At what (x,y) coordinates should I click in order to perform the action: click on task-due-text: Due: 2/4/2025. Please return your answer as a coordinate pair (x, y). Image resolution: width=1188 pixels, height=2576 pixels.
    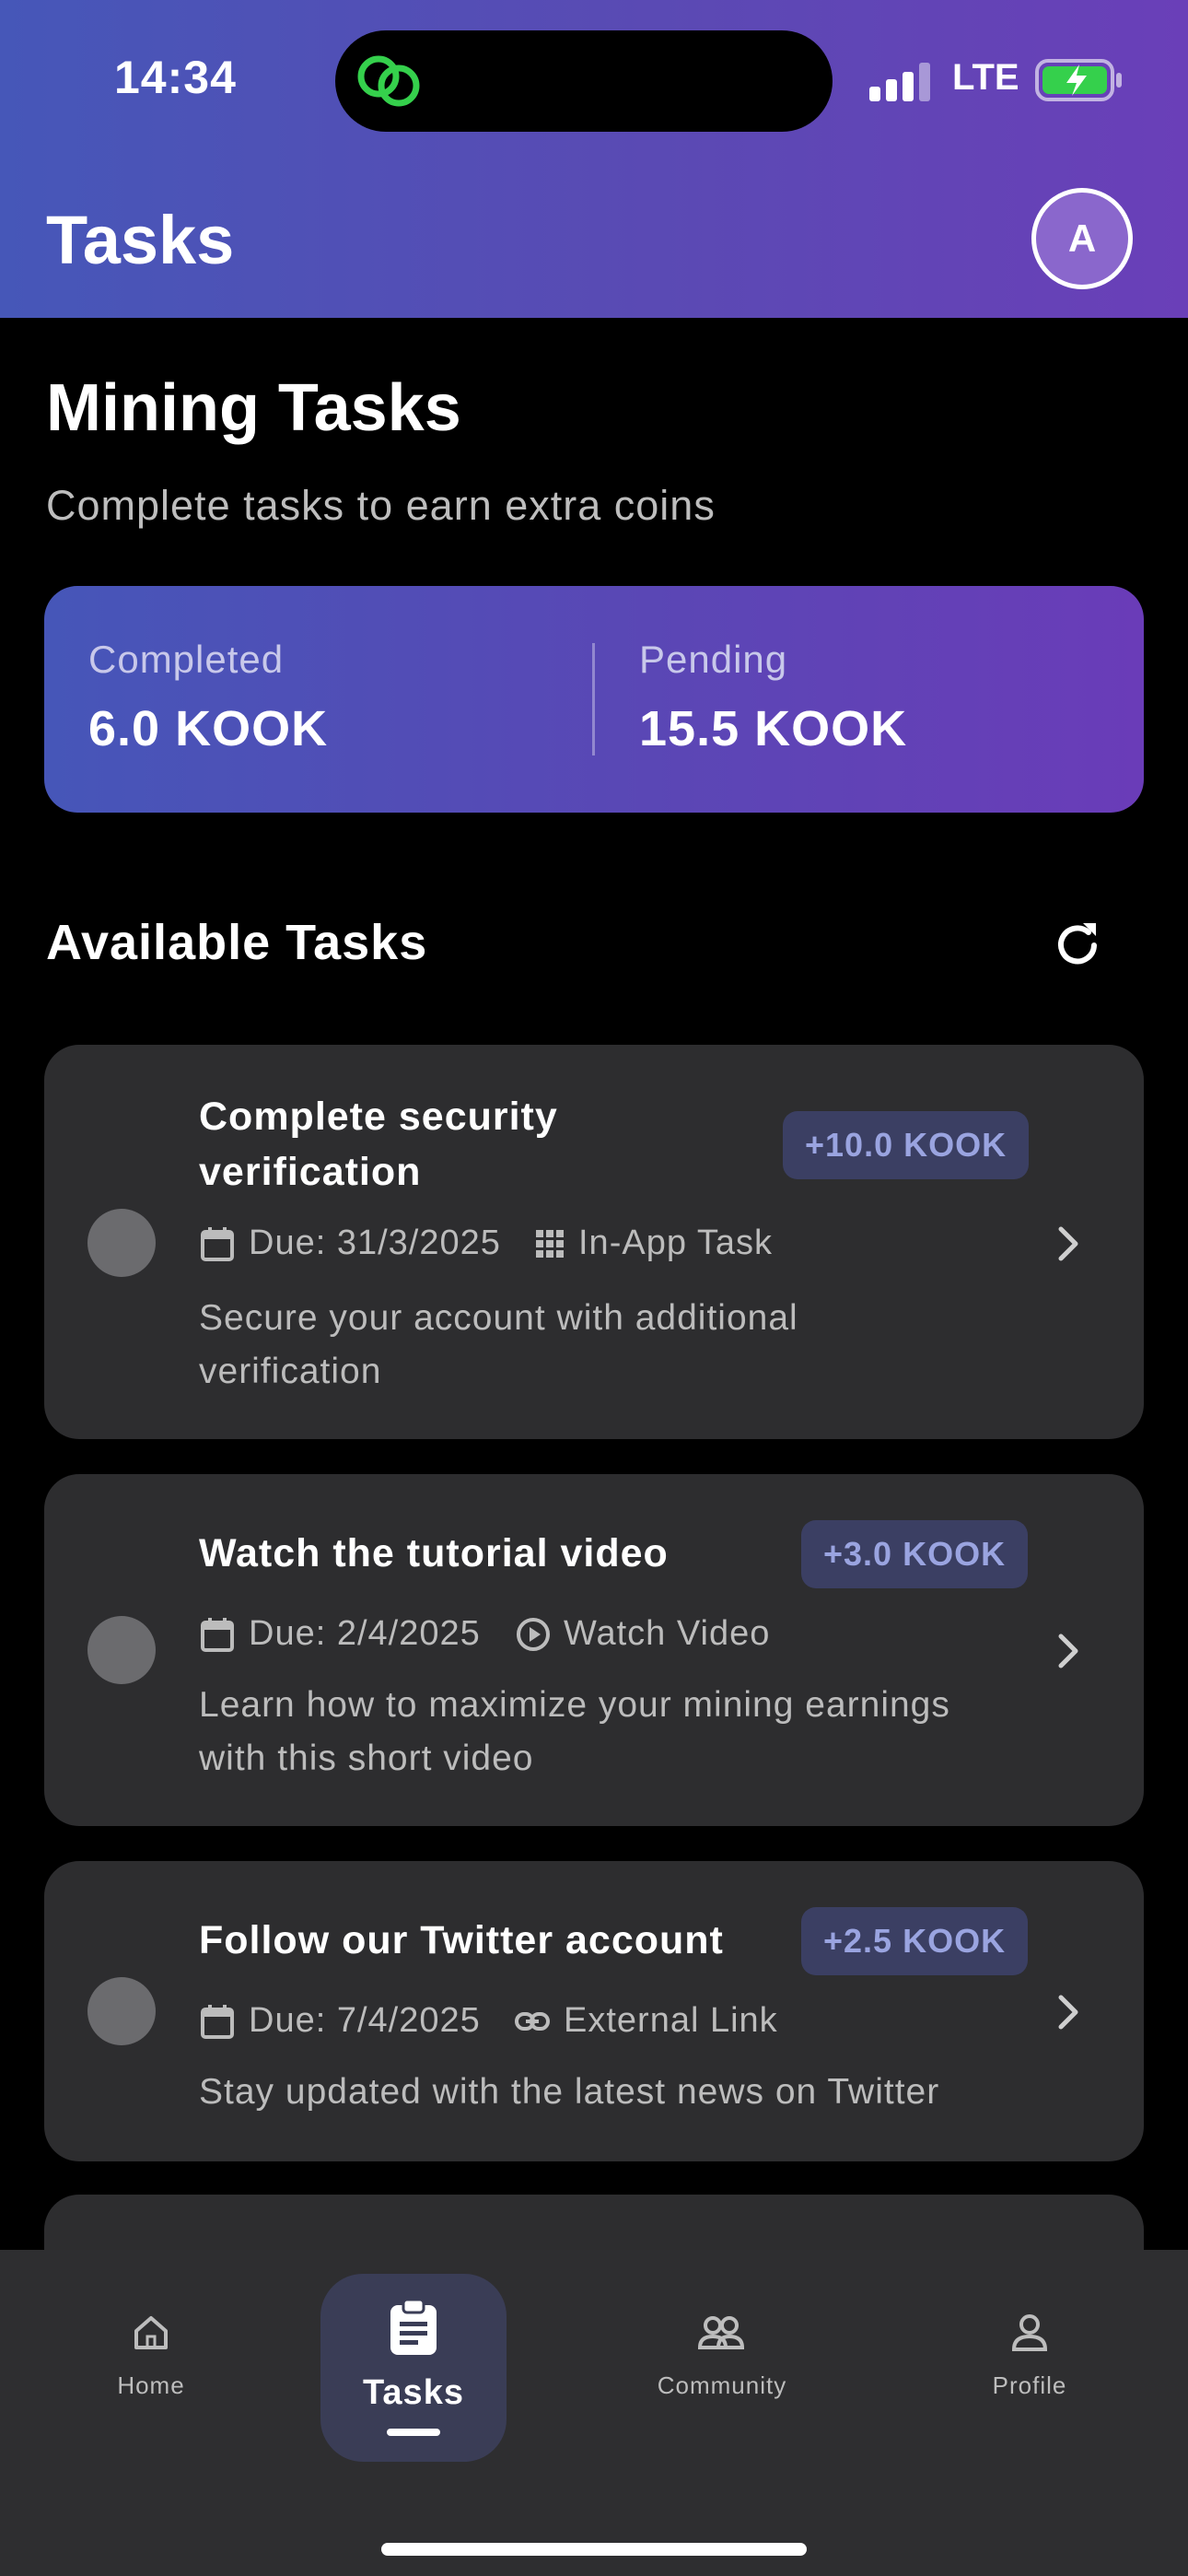
    Looking at the image, I should click on (365, 1633).